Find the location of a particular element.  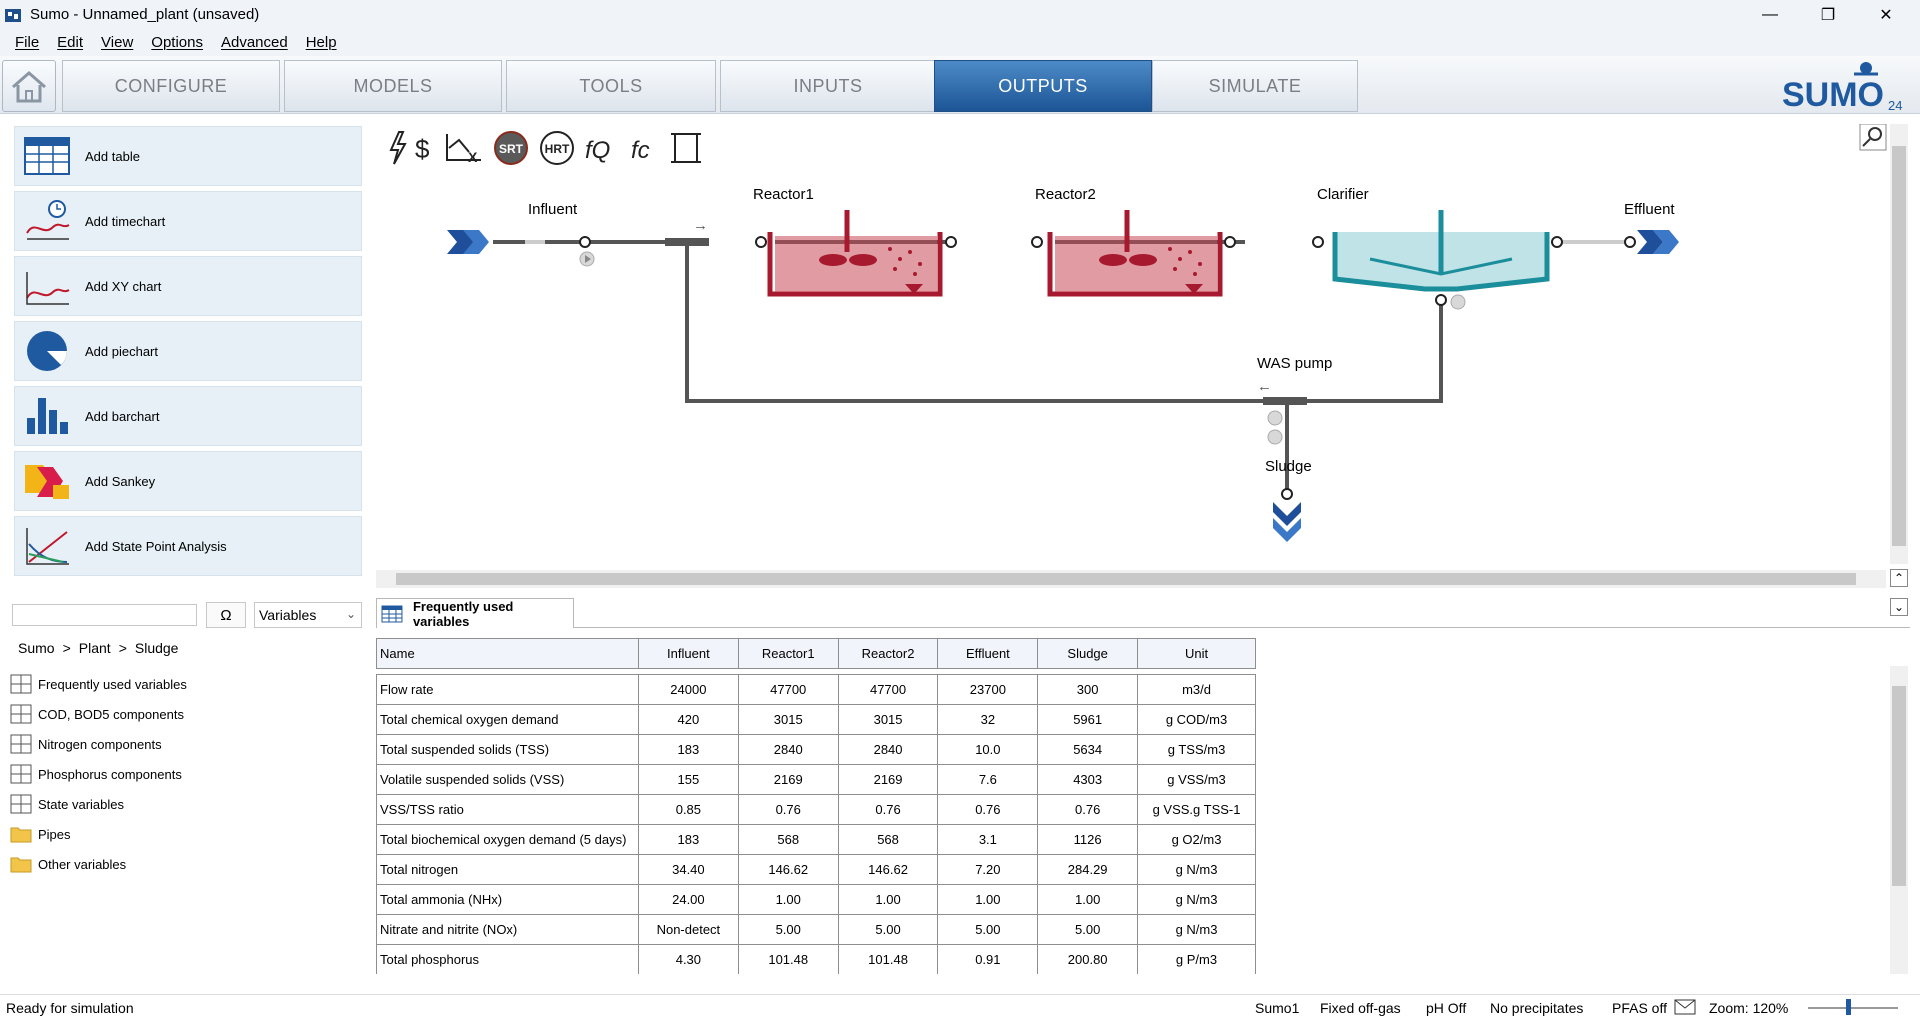

tree-item: Nitrogen components is located at coordinates (185, 744).